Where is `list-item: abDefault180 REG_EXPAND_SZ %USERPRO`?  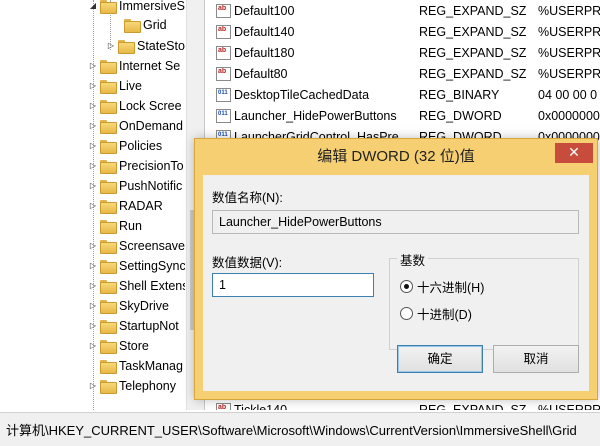 list-item: abDefault180 REG_EXPAND_SZ %USERPRO is located at coordinates (404, 53).